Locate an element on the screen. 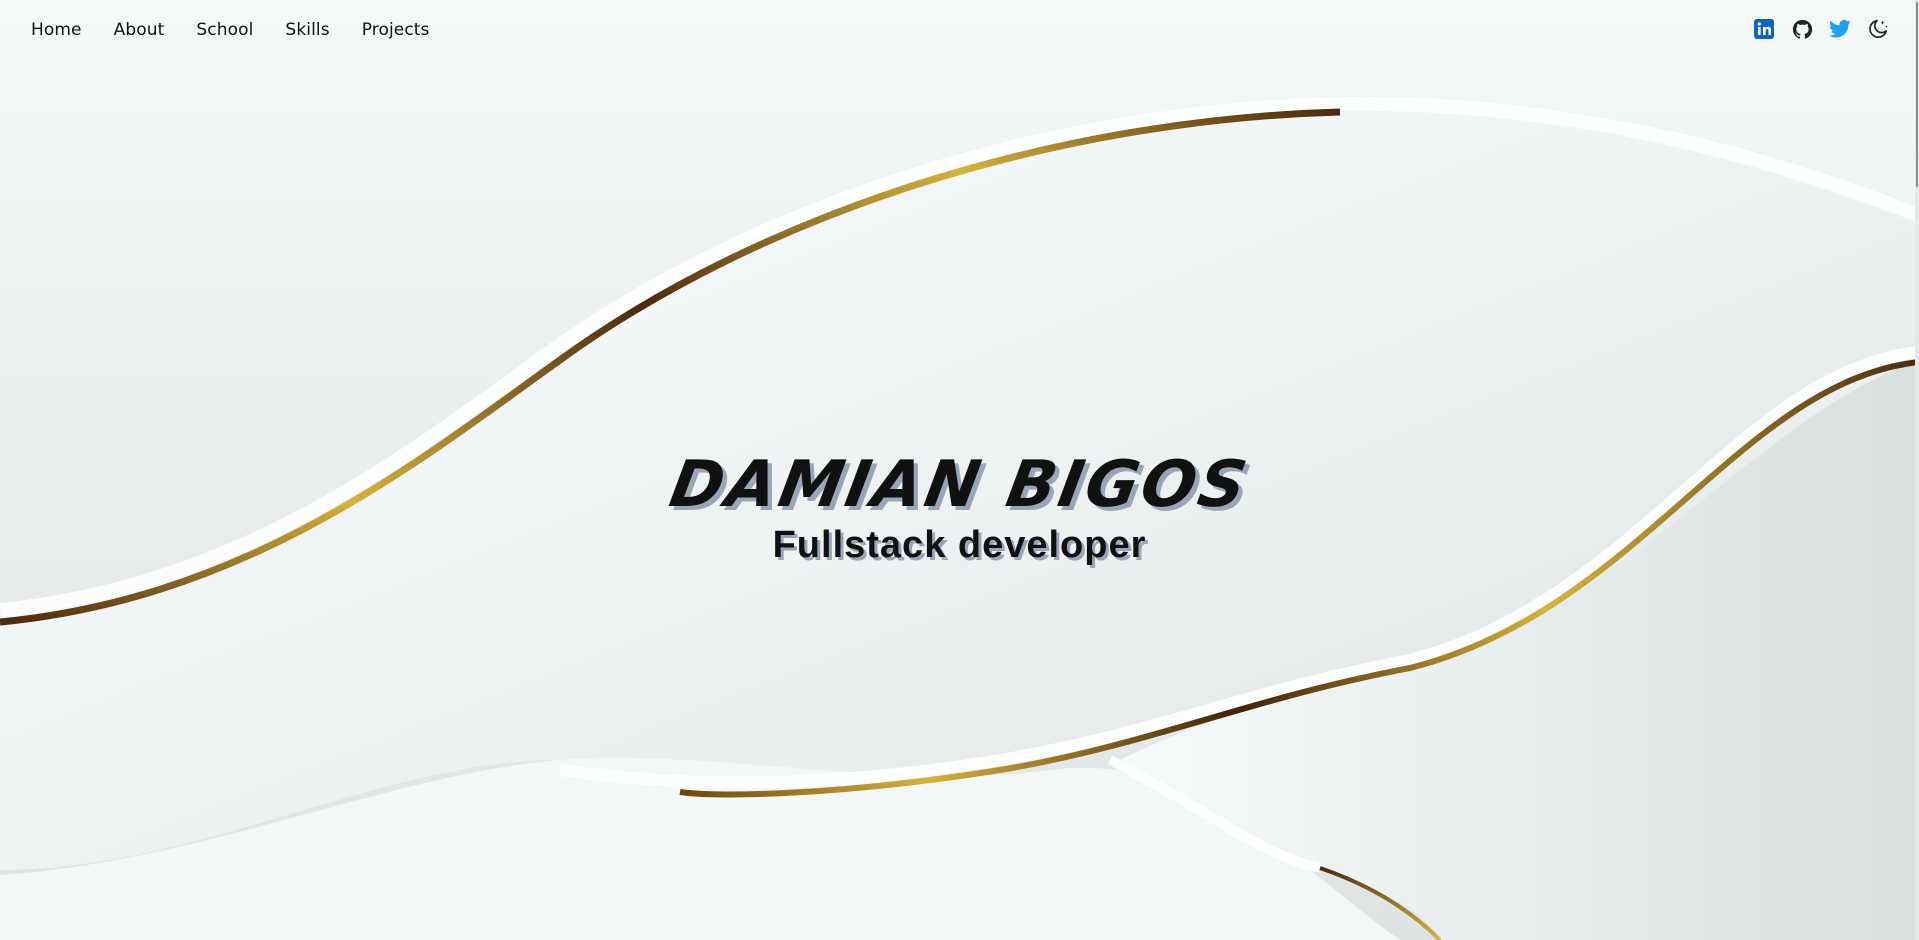 This screenshot has width=1919, height=940. github-icon is located at coordinates (1802, 29).